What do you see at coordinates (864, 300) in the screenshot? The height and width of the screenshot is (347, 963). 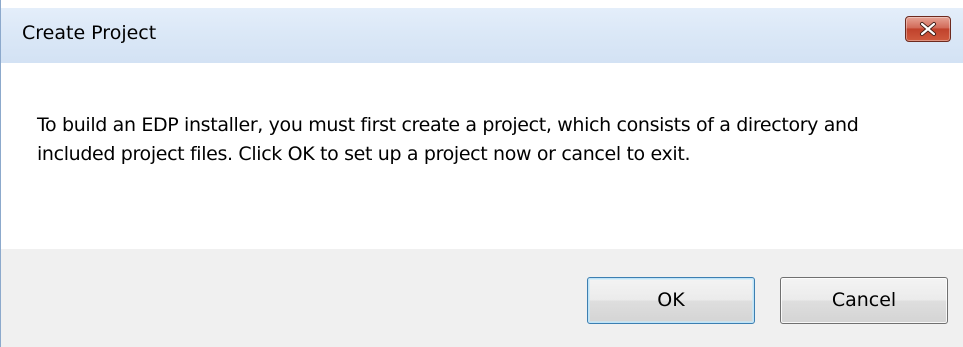 I see `cancel-button: Cancel` at bounding box center [864, 300].